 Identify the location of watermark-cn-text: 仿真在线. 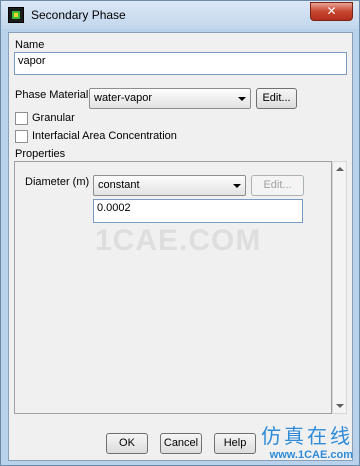
(307, 436).